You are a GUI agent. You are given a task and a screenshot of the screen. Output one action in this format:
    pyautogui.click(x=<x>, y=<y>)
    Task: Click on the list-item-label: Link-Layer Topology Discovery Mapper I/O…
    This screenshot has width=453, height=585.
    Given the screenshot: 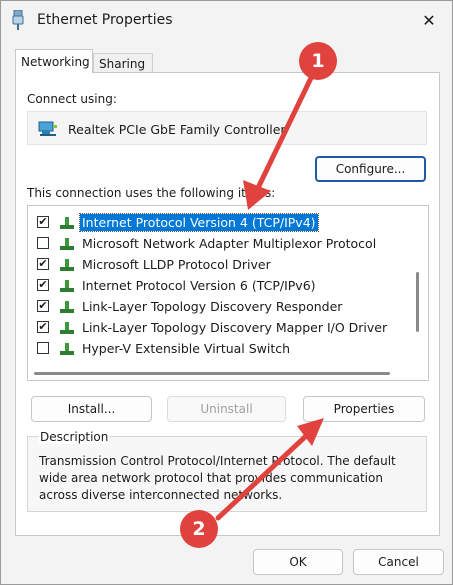 What is the action you would take?
    pyautogui.click(x=235, y=327)
    